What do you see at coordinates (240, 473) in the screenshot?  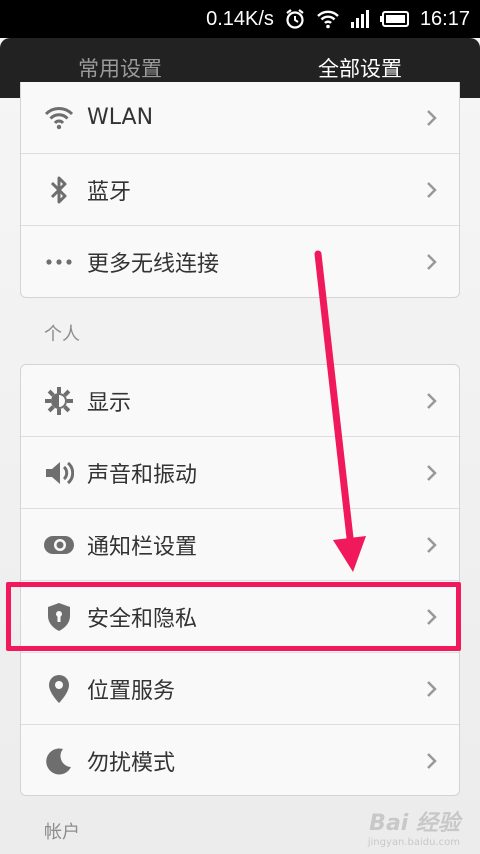 I see `settings-item-sound: 声音和振动` at bounding box center [240, 473].